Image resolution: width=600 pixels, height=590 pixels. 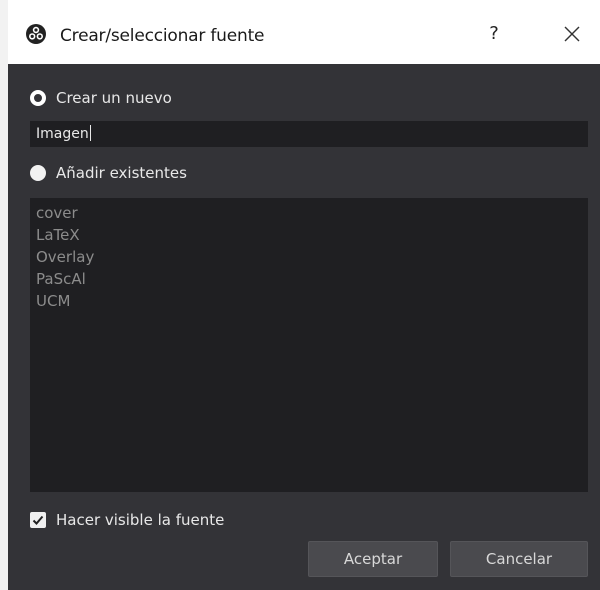 I want to click on make-visible-option: Hacer visible la fuente, so click(x=127, y=520).